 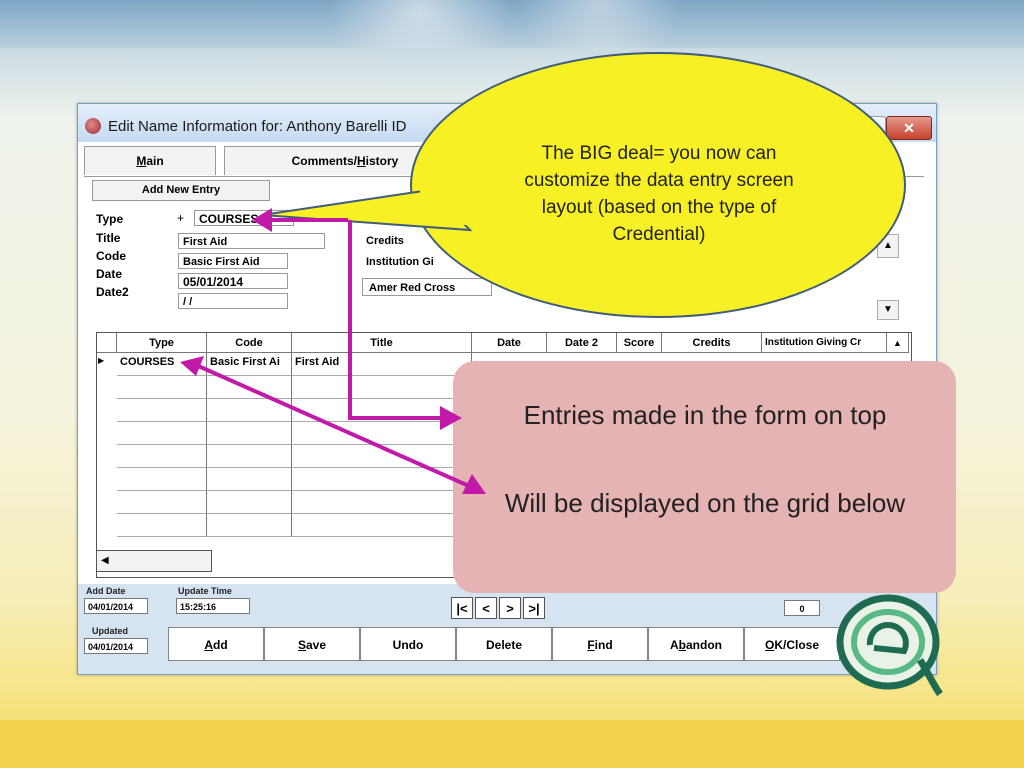 What do you see at coordinates (451, 418) in the screenshot?
I see `arrowhead-grid` at bounding box center [451, 418].